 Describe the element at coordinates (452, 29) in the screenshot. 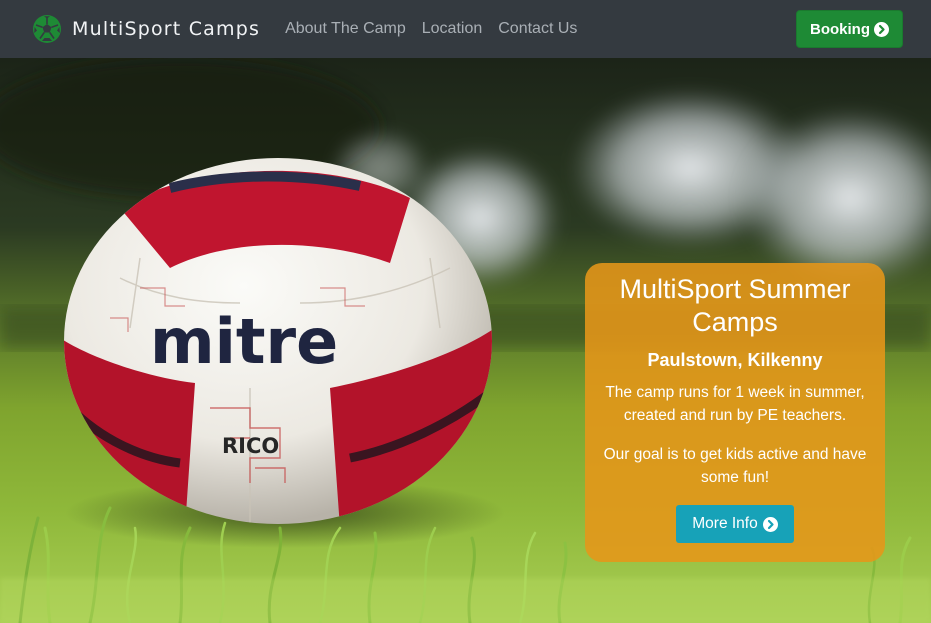

I see `nav-link-location: Location` at that location.